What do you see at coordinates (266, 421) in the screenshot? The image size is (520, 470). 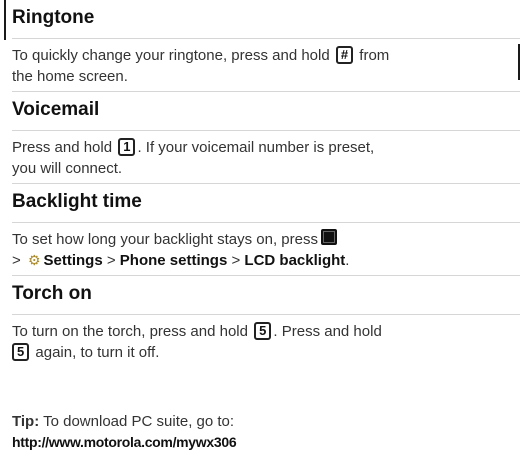 I see `tip-text: Tip: To download PC suite, go to:` at bounding box center [266, 421].